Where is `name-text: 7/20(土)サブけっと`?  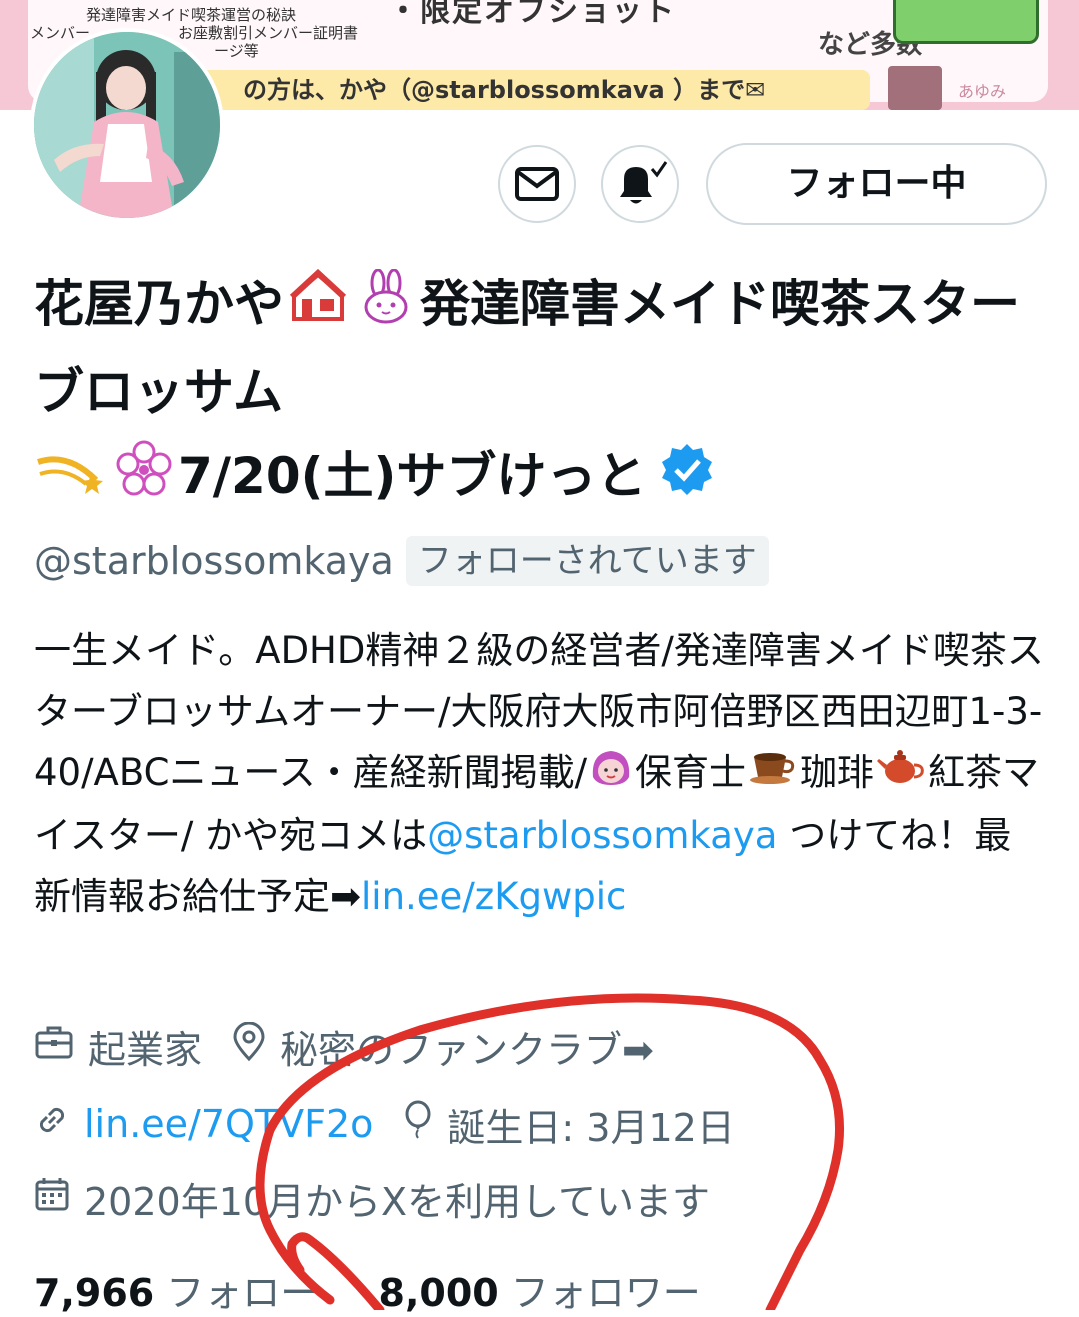 name-text: 7/20(土)サブけっと is located at coordinates (412, 475).